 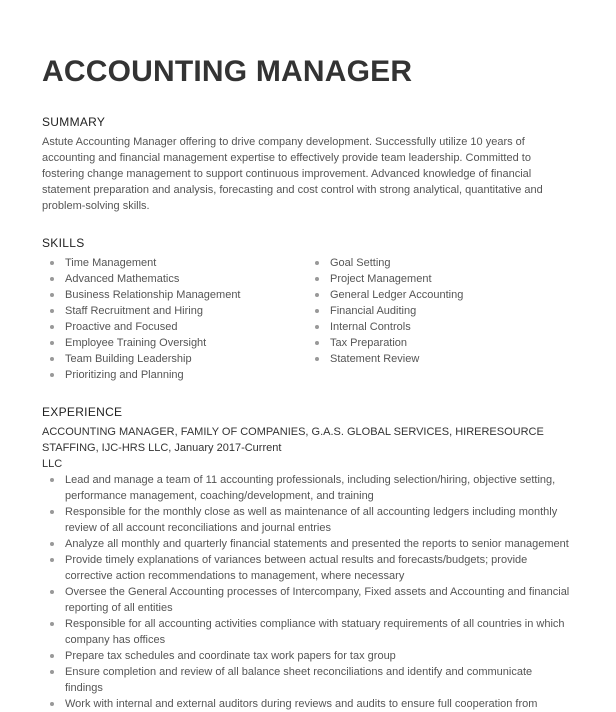 What do you see at coordinates (227, 71) in the screenshot?
I see `resume-title: ACCOUNTING MANAGER` at bounding box center [227, 71].